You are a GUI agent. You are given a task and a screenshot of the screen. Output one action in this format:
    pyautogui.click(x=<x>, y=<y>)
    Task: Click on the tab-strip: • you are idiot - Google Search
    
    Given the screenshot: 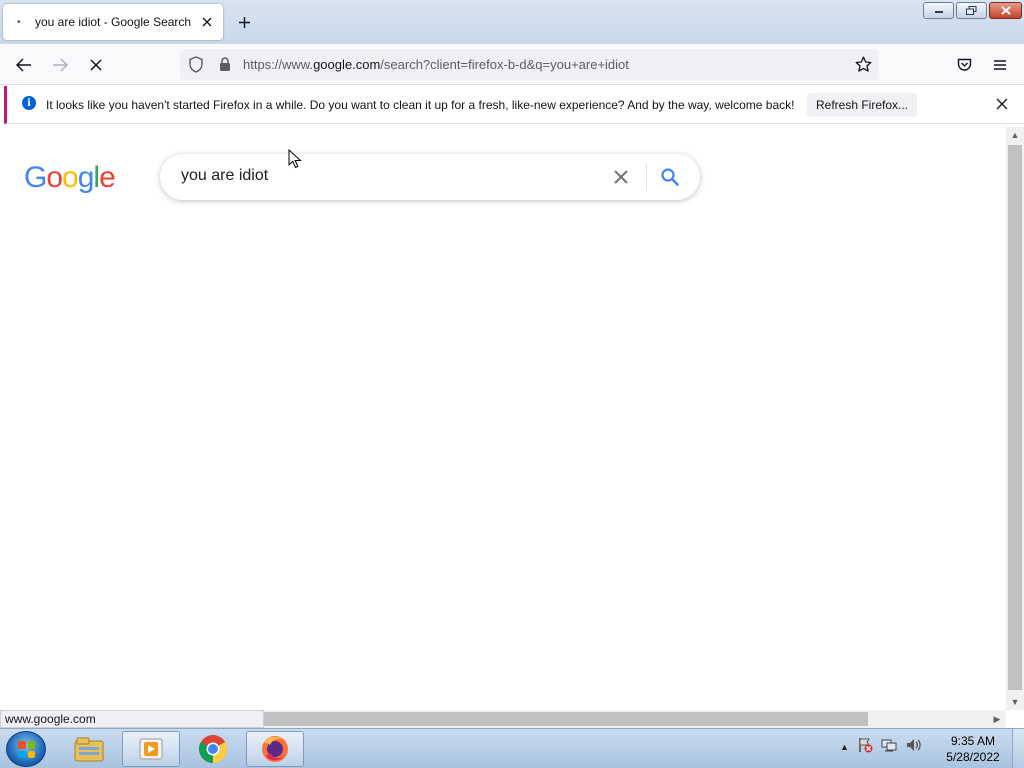 What is the action you would take?
    pyautogui.click(x=512, y=22)
    